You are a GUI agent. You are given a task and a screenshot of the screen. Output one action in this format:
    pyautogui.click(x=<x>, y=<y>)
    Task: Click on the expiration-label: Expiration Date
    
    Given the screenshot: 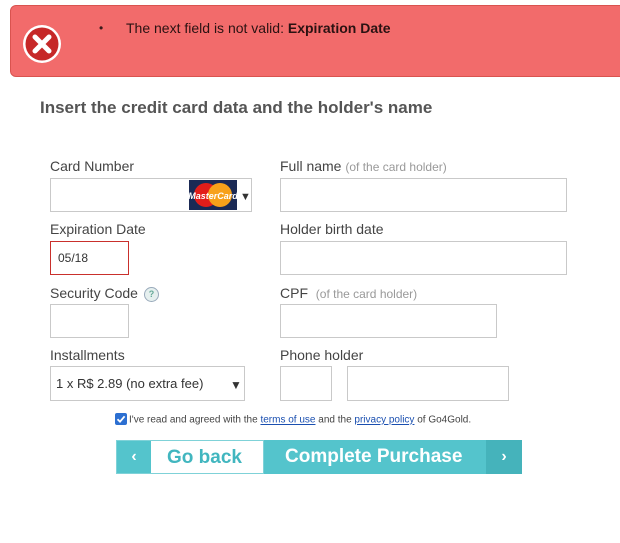 What is the action you would take?
    pyautogui.click(x=98, y=229)
    